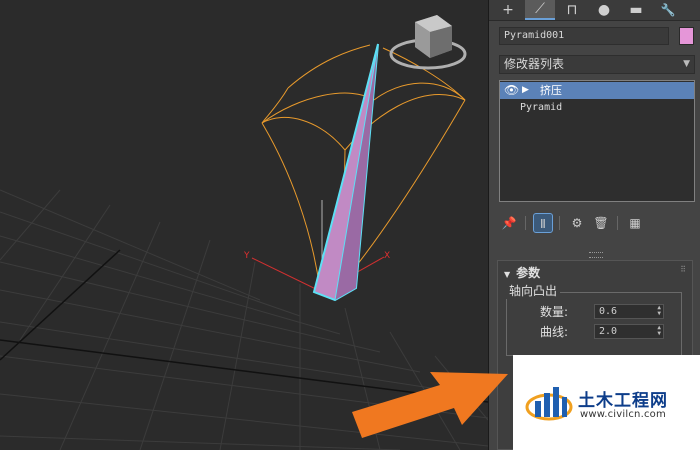 Image resolution: width=700 pixels, height=450 pixels. Describe the element at coordinates (668, 10) in the screenshot. I see `utilities-icon: 🔧` at that location.